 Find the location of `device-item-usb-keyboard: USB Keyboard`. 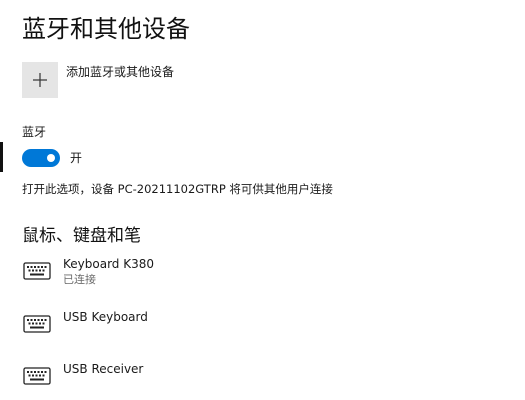

device-item-usb-keyboard: USB Keyboard is located at coordinates (262, 331).